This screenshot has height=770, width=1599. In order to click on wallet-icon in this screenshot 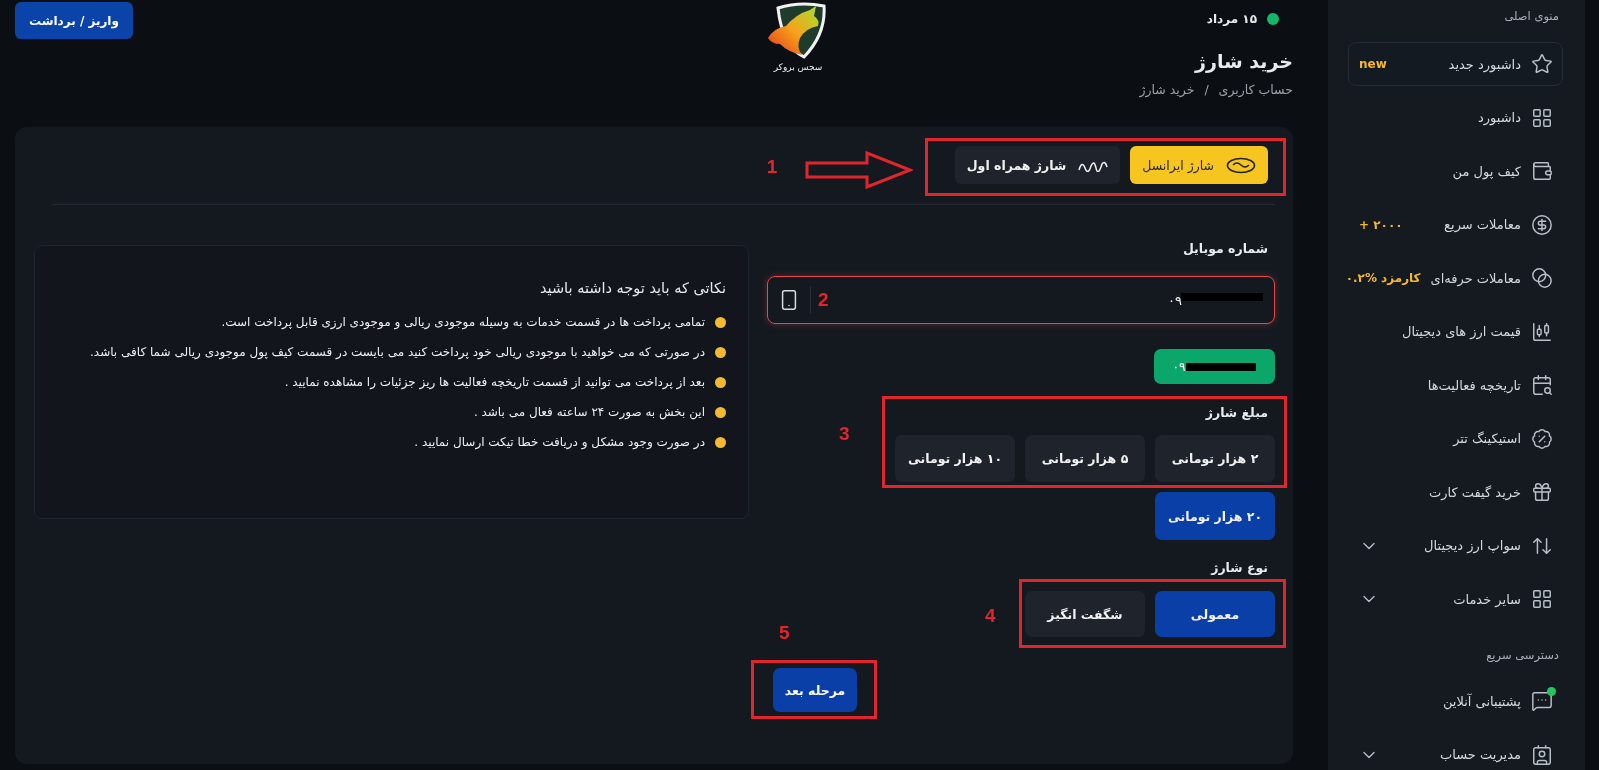, I will do `click(1542, 171)`.